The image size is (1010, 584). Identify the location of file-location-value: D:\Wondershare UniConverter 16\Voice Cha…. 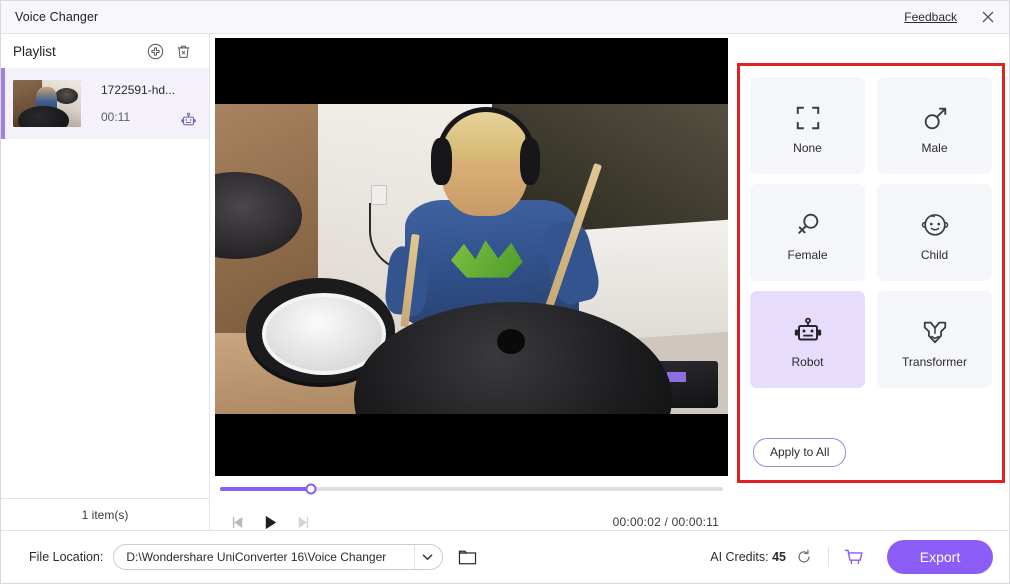
(256, 557).